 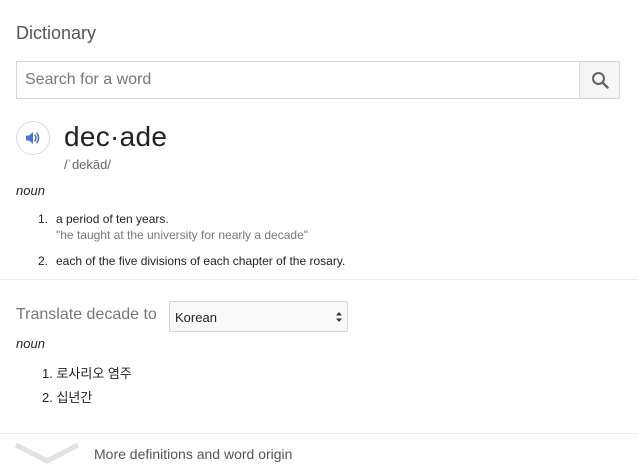 What do you see at coordinates (42, 261) in the screenshot?
I see `definition-number: 2.` at bounding box center [42, 261].